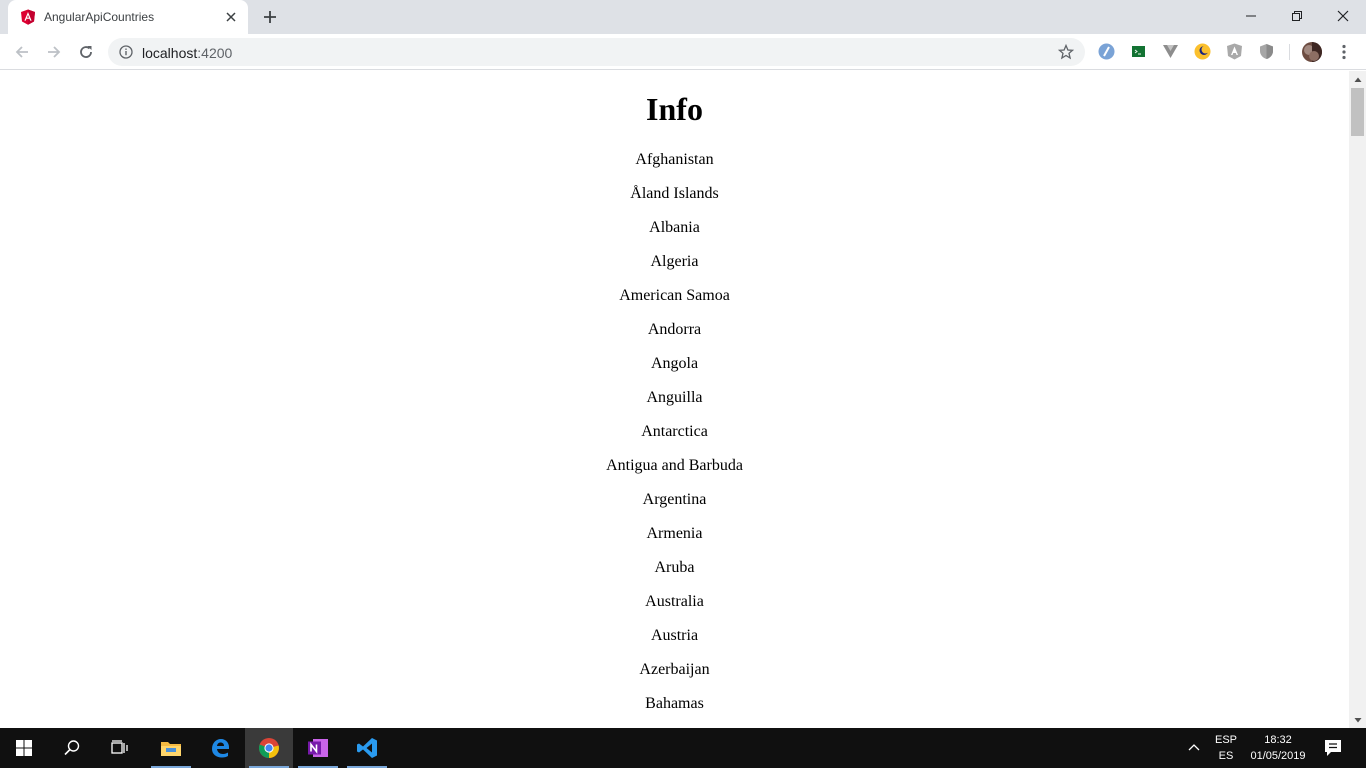 Image resolution: width=1366 pixels, height=768 pixels. I want to click on browser-toolbar: localhost:4200, so click(683, 52).